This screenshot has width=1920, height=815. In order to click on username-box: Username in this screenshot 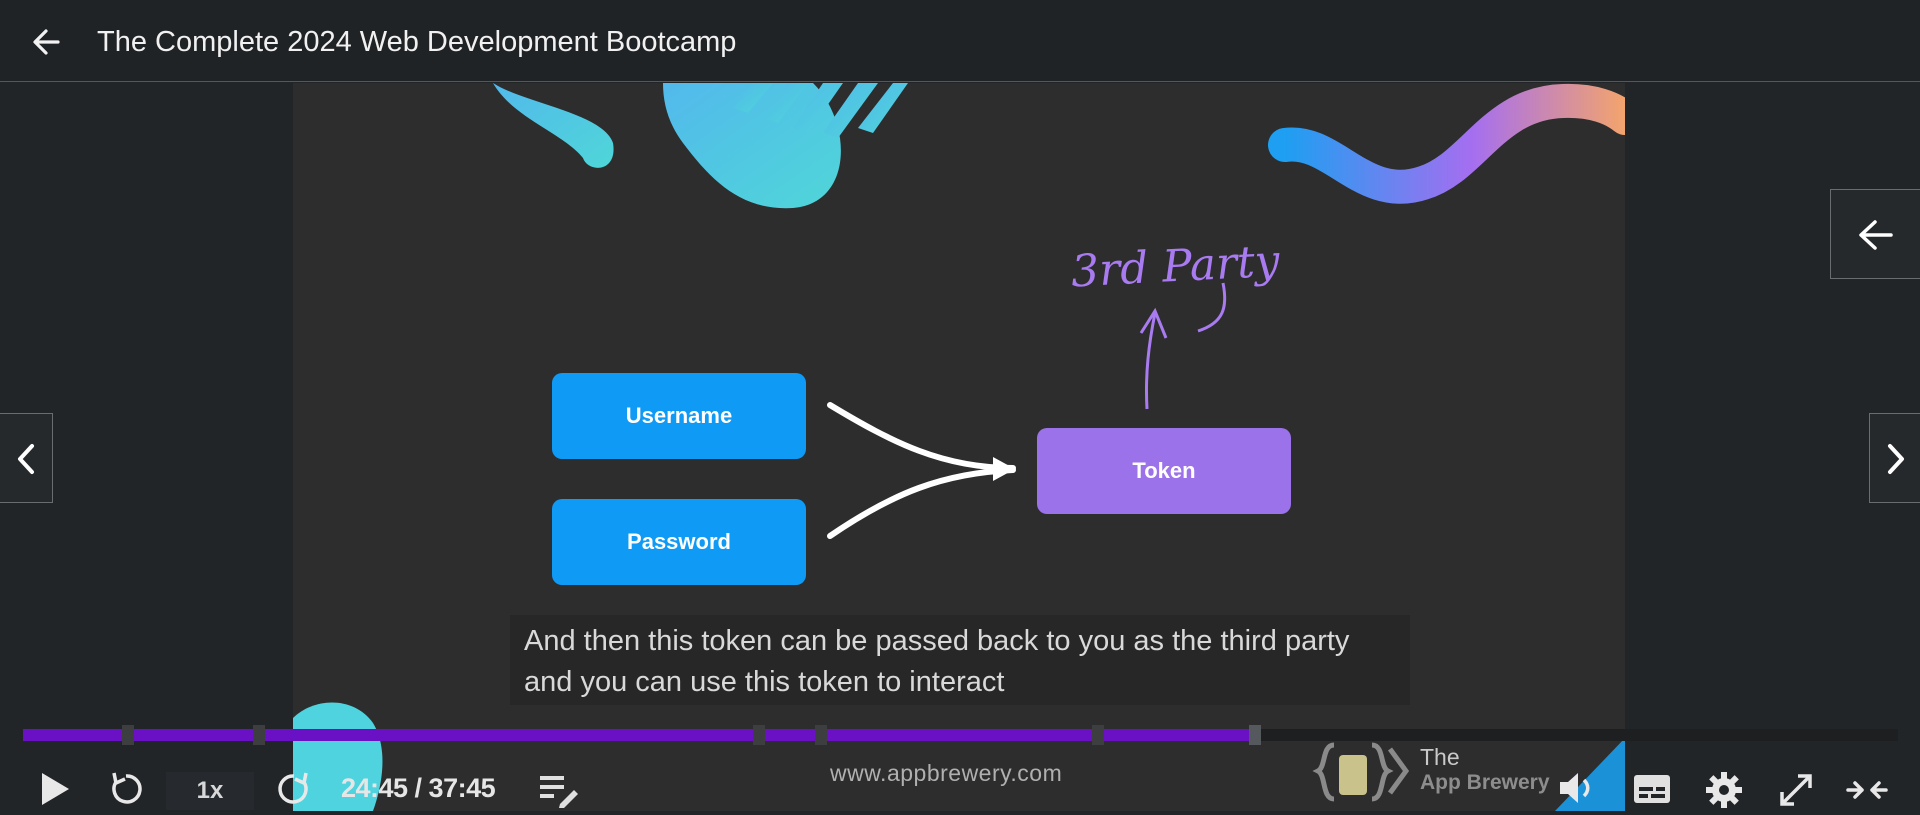, I will do `click(679, 416)`.